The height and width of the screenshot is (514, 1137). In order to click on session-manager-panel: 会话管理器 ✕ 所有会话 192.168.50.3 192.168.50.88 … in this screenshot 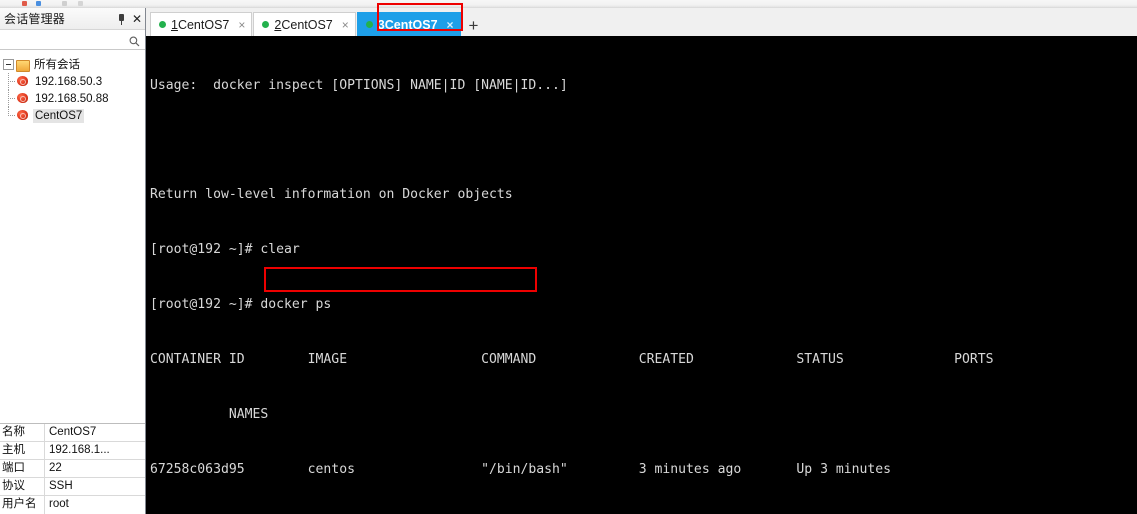, I will do `click(73, 261)`.